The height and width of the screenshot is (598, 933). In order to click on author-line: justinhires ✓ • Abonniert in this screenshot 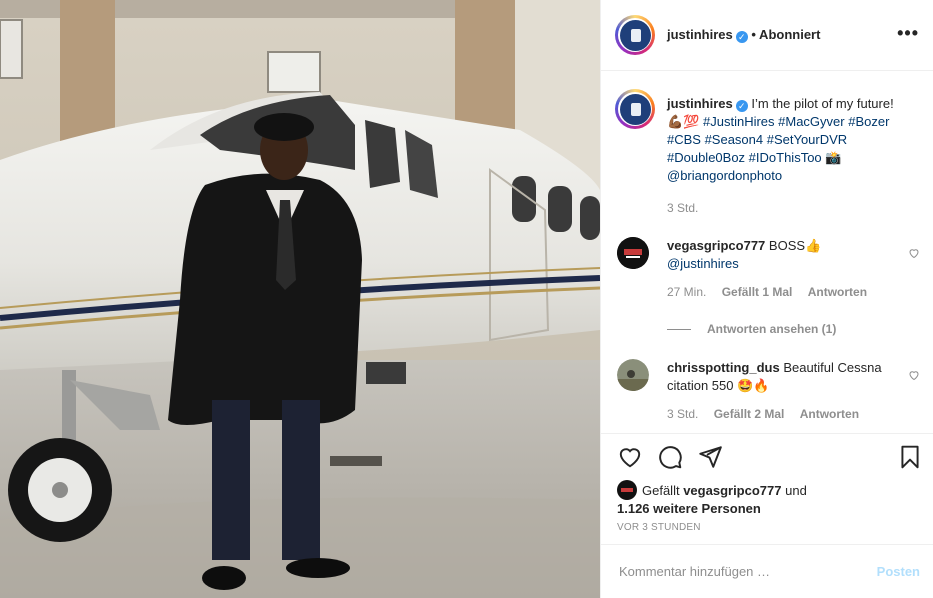, I will do `click(743, 35)`.